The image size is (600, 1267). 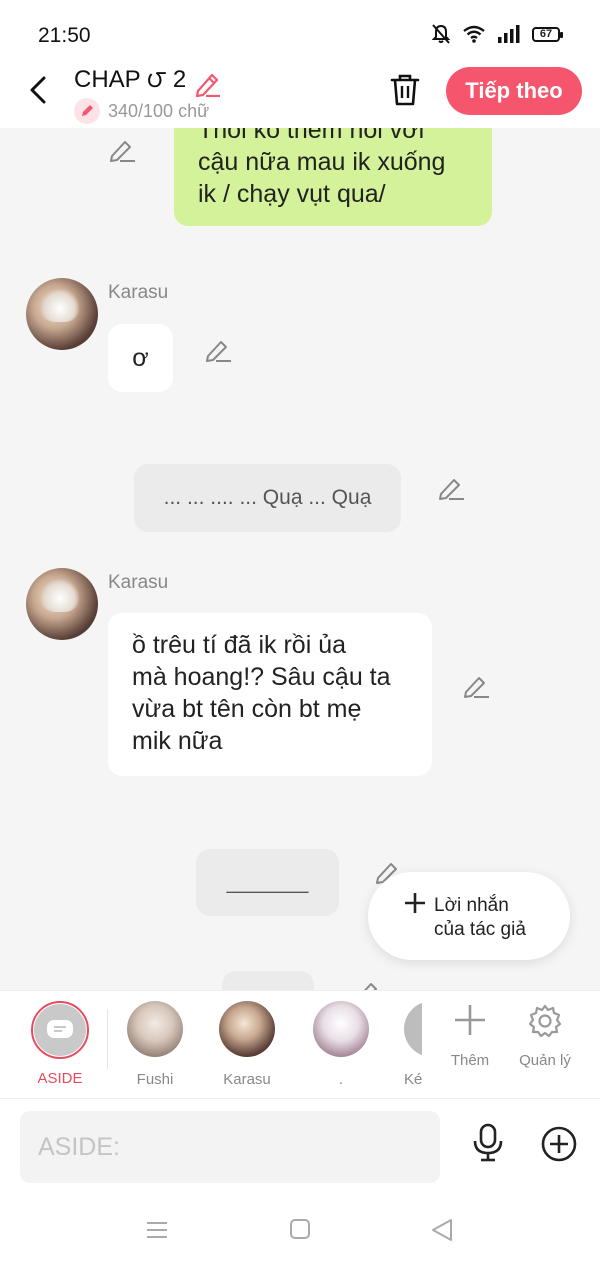 I want to click on message-line: mik nữa, so click(x=177, y=741).